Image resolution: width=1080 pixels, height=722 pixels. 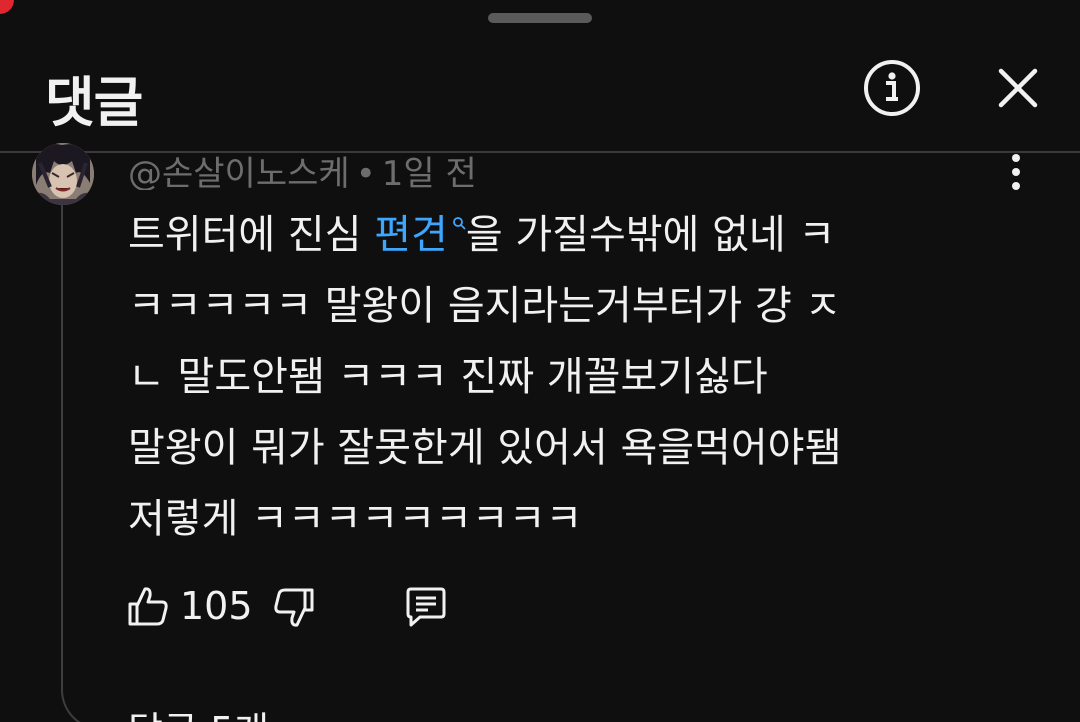 I want to click on comment-line-3: ㄴ 말도안됌 ㅋㅋㅋ 진짜 개꼴보기싫다, so click(x=448, y=377).